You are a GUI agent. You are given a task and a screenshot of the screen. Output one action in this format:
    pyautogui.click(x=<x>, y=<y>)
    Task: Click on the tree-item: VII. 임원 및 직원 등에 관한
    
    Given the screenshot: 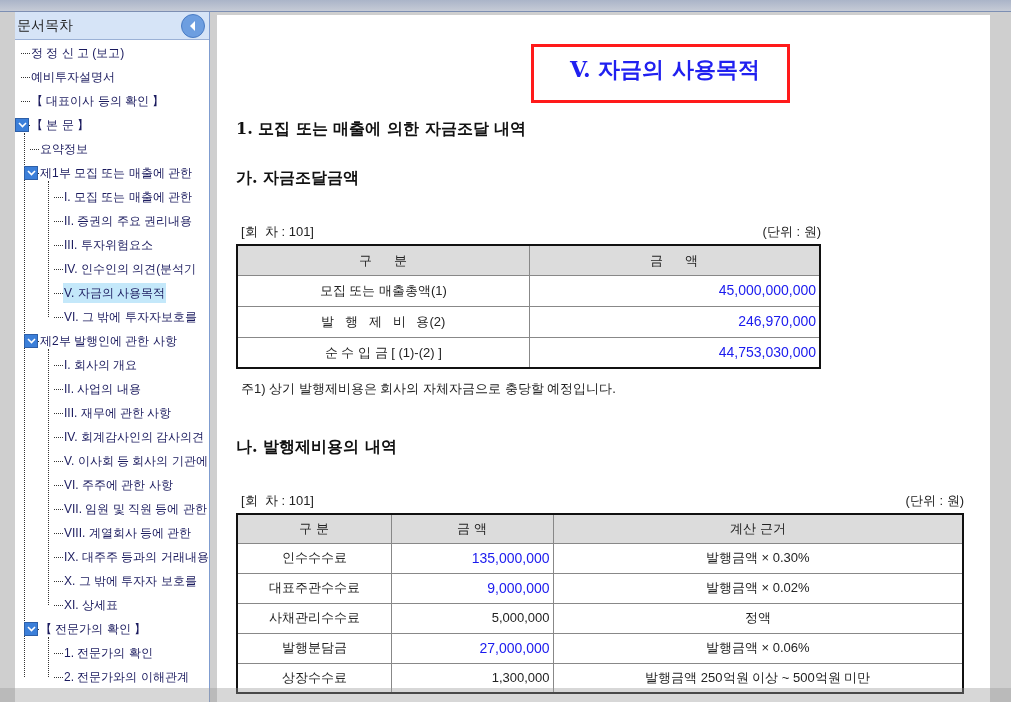 What is the action you would take?
    pyautogui.click(x=135, y=509)
    